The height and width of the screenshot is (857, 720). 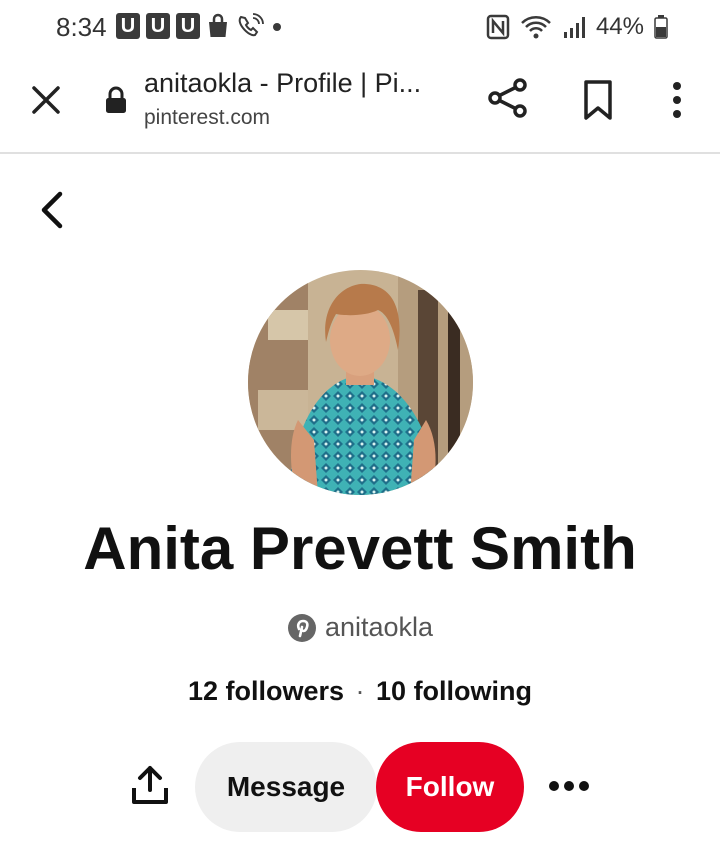 What do you see at coordinates (360, 28) in the screenshot?
I see `status-bar: 8:34 U U U 44%` at bounding box center [360, 28].